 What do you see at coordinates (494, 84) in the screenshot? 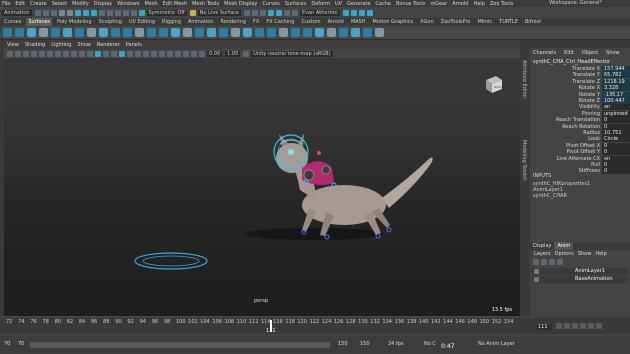
I see `viewcube: BACK` at bounding box center [494, 84].